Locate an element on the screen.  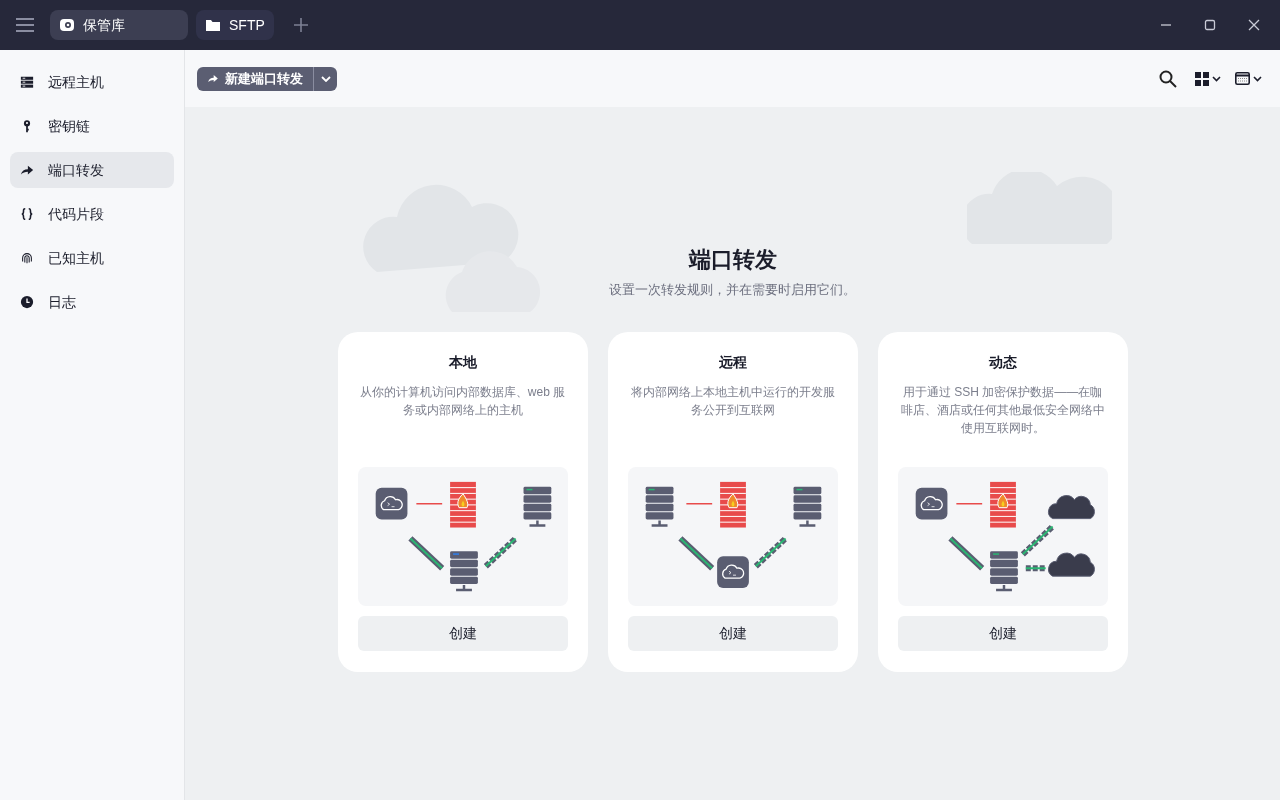
add-tab-icon is located at coordinates (301, 25).